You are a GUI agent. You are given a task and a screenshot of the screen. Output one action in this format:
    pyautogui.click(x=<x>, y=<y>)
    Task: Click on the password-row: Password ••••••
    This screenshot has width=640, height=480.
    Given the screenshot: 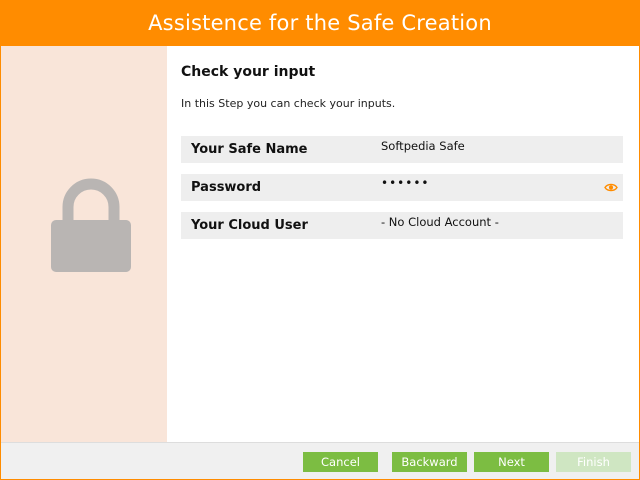 What is the action you would take?
    pyautogui.click(x=402, y=187)
    